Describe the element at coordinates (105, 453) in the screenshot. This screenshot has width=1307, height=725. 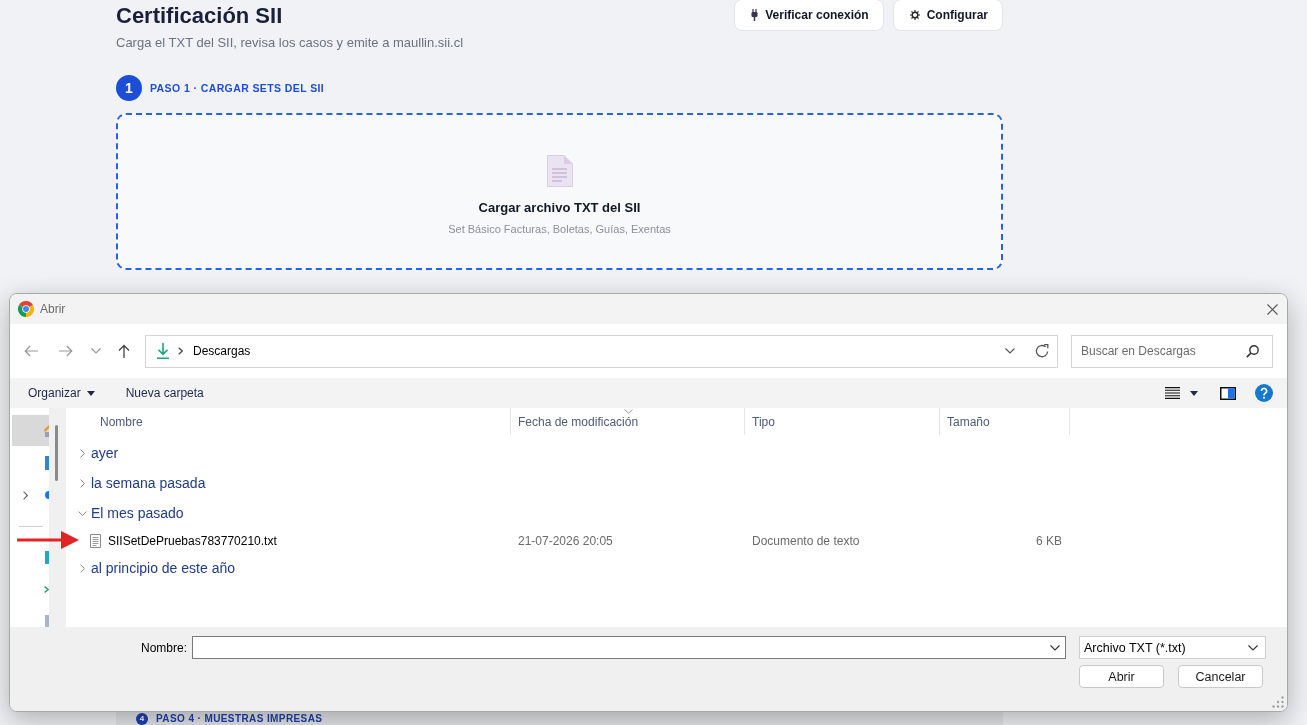
I see `group-header: ayer` at that location.